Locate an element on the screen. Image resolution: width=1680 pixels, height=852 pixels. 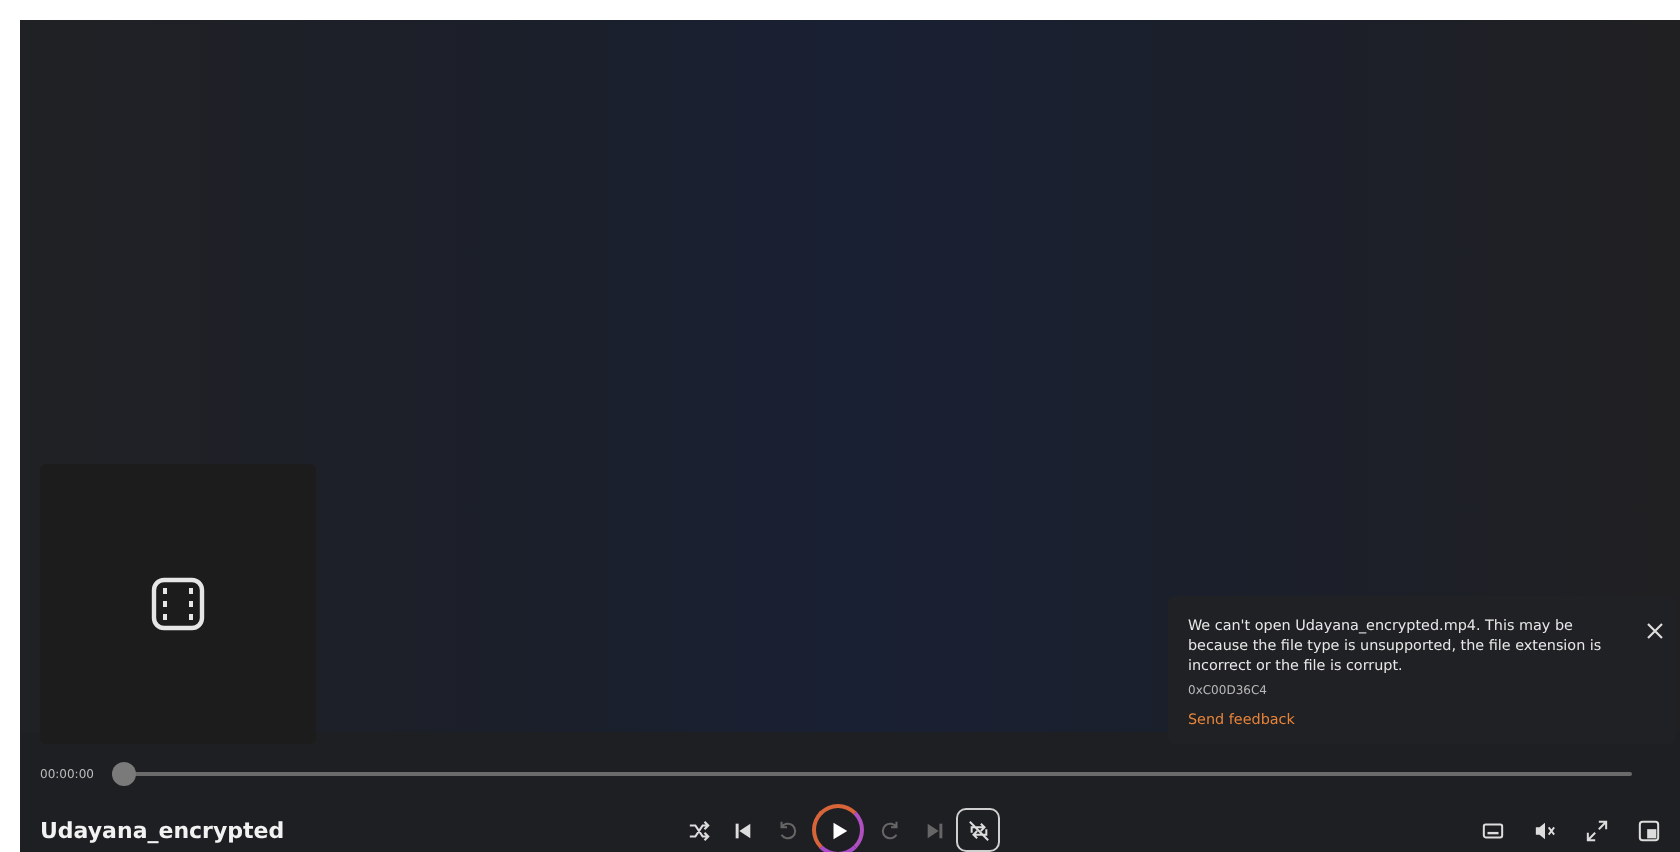
close-icon is located at coordinates (1655, 631).